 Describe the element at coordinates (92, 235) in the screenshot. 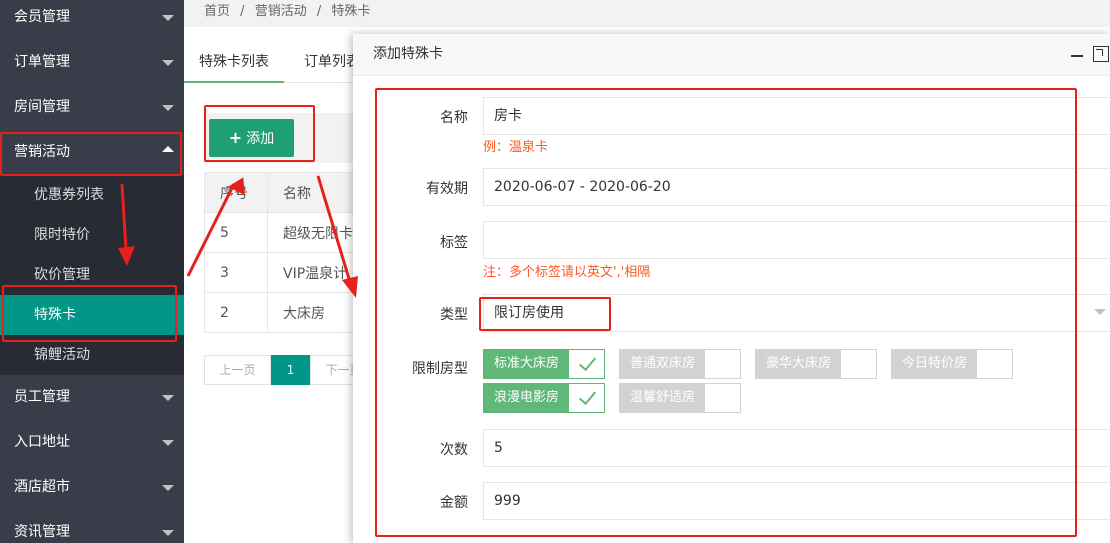

I see `submenu-flash-sale: 限时特价` at that location.